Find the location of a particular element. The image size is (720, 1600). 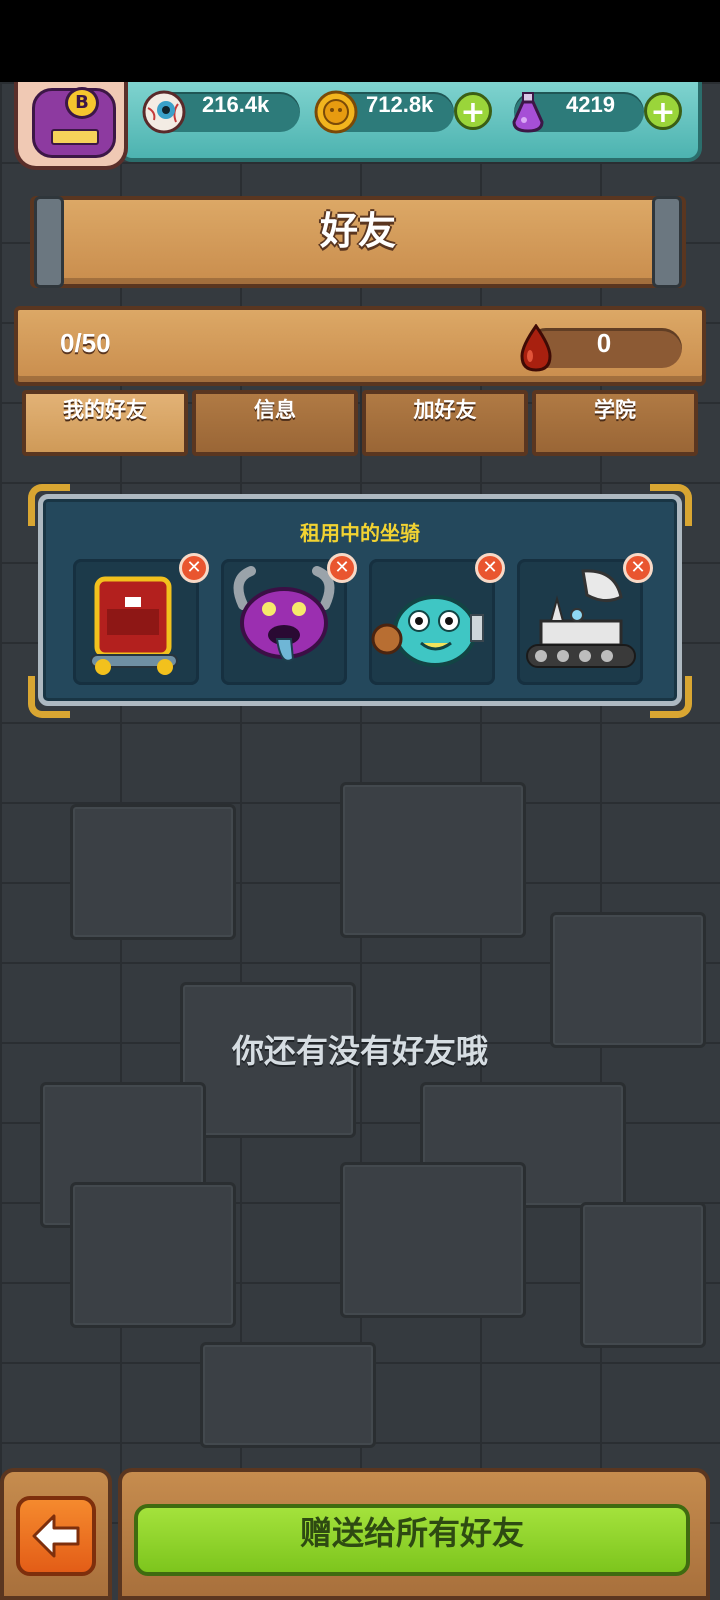

mount-slot-2: ✕ is located at coordinates (289, 619).